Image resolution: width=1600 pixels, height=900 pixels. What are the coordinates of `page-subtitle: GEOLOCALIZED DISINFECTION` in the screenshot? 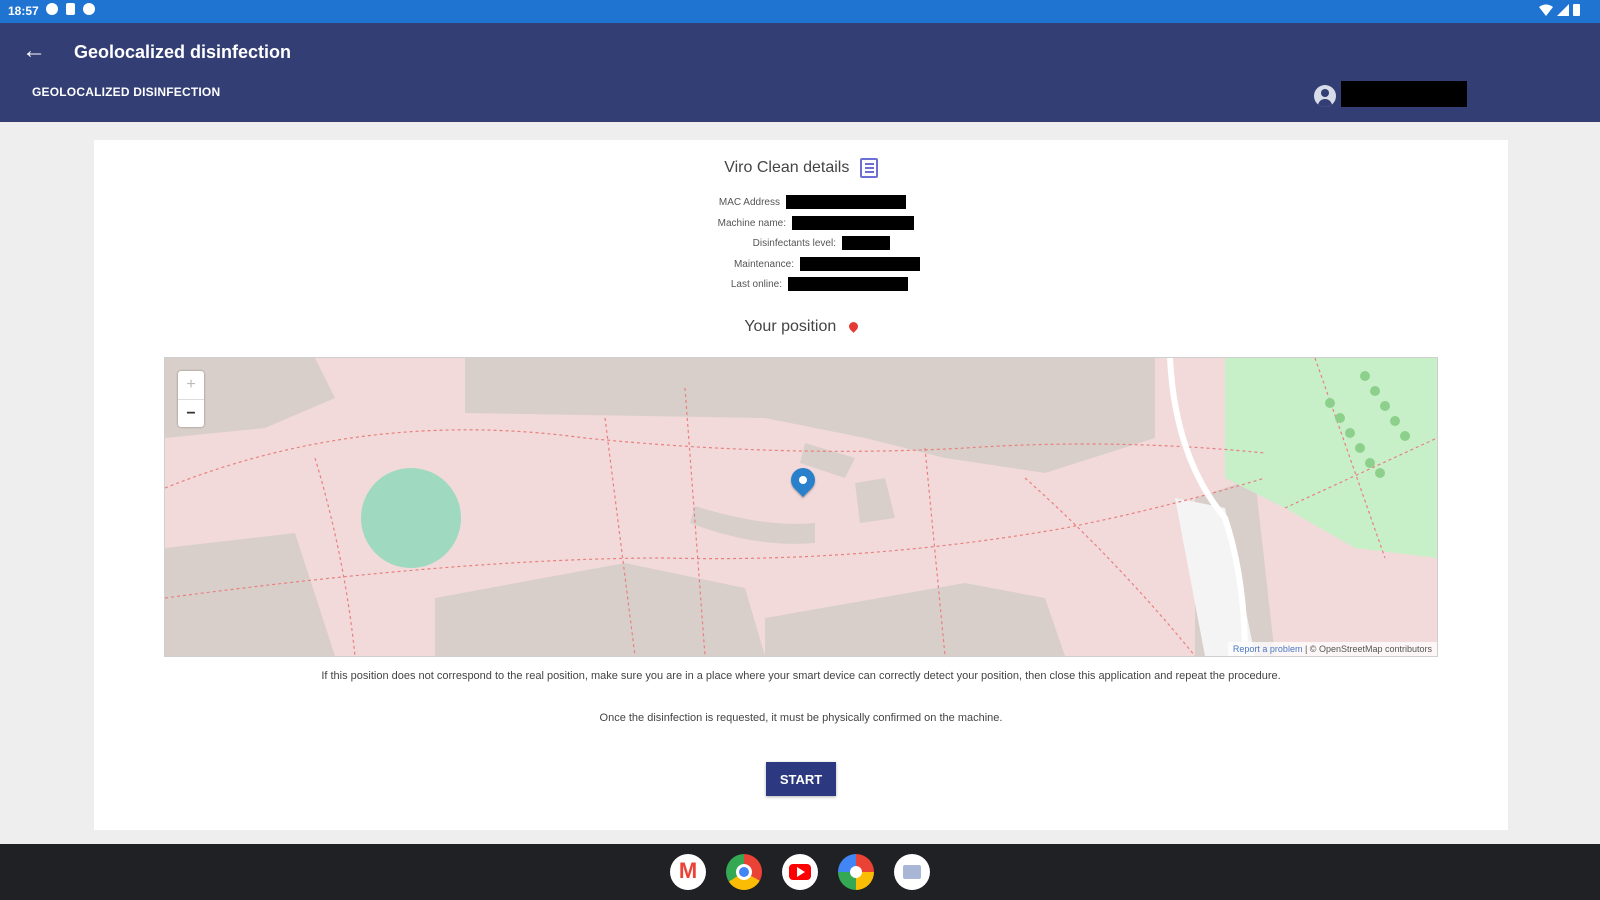 It's located at (126, 92).